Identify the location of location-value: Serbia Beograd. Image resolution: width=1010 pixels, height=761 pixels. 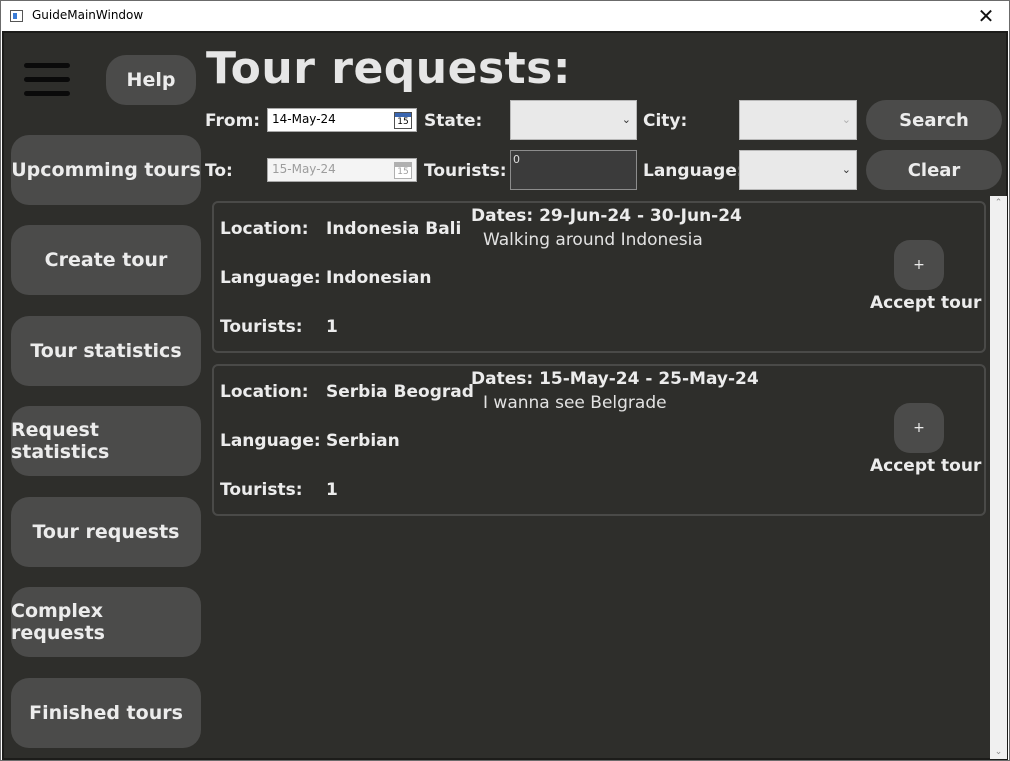
(400, 392).